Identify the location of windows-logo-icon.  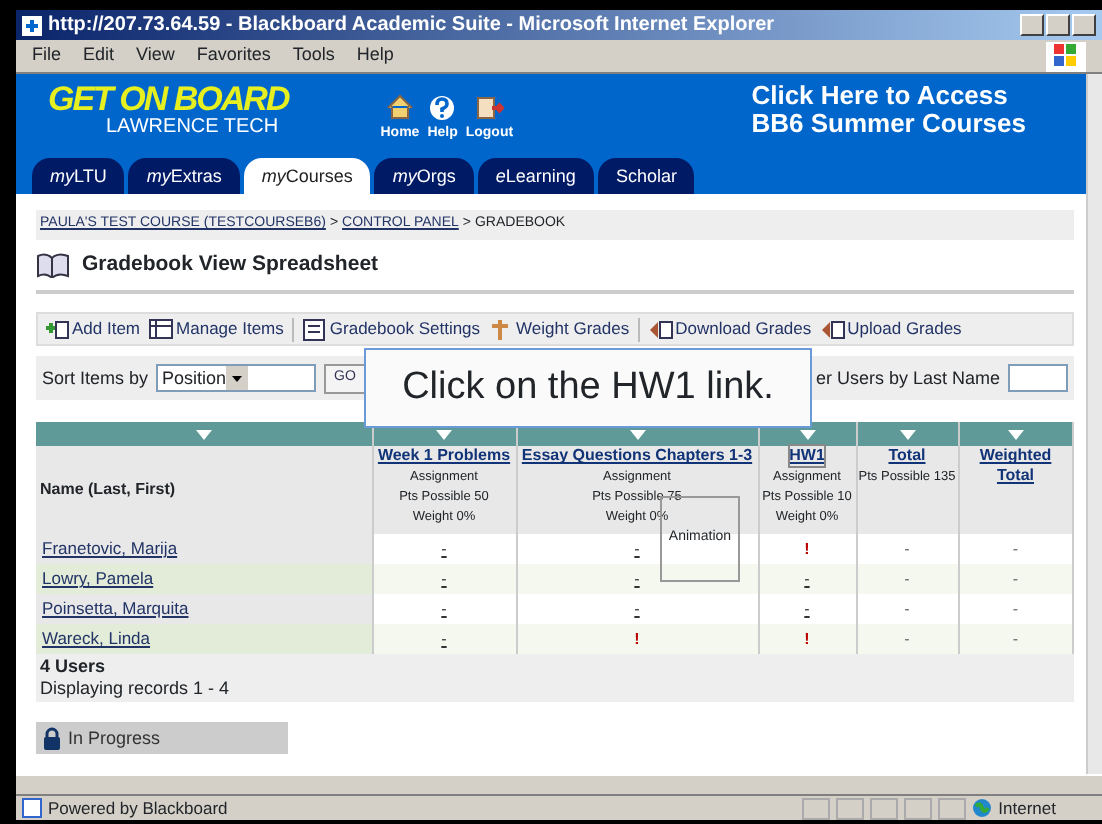
(1066, 56).